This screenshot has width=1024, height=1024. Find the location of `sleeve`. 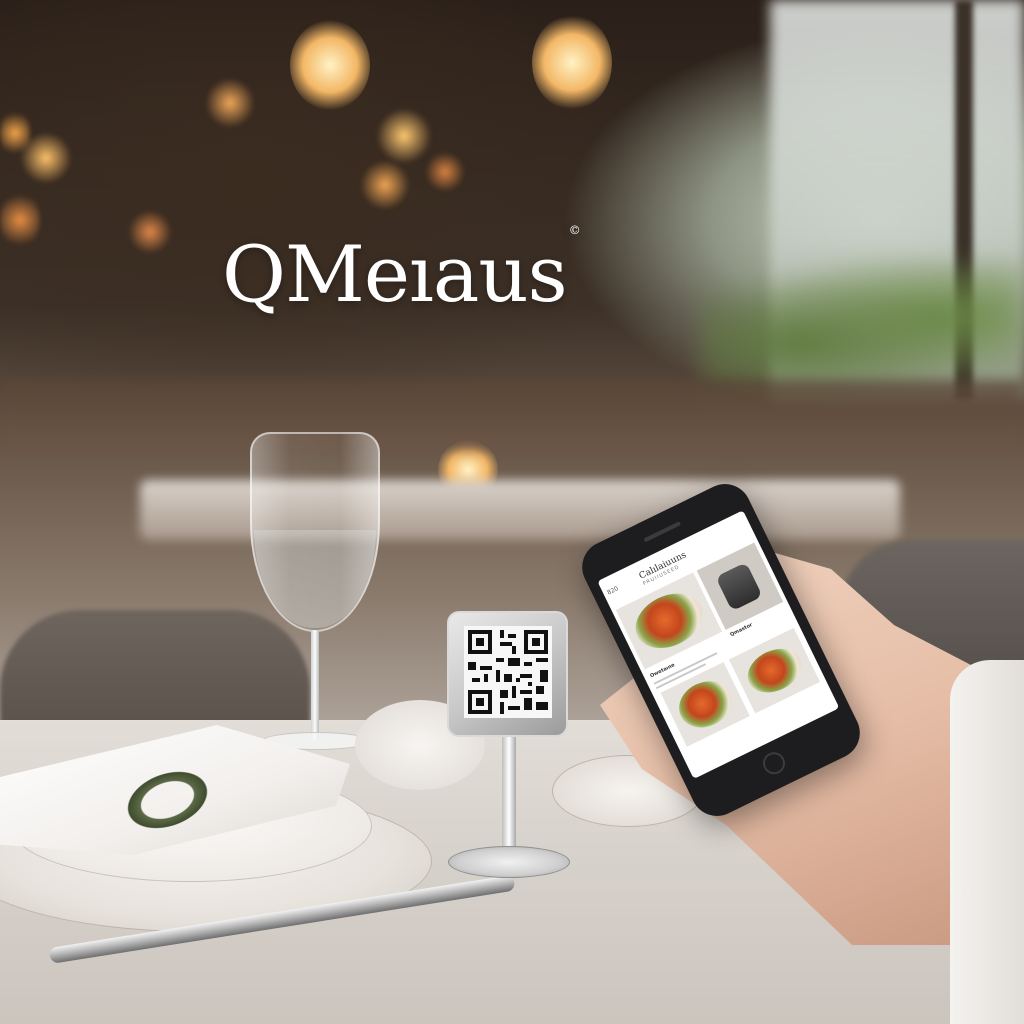

sleeve is located at coordinates (987, 842).